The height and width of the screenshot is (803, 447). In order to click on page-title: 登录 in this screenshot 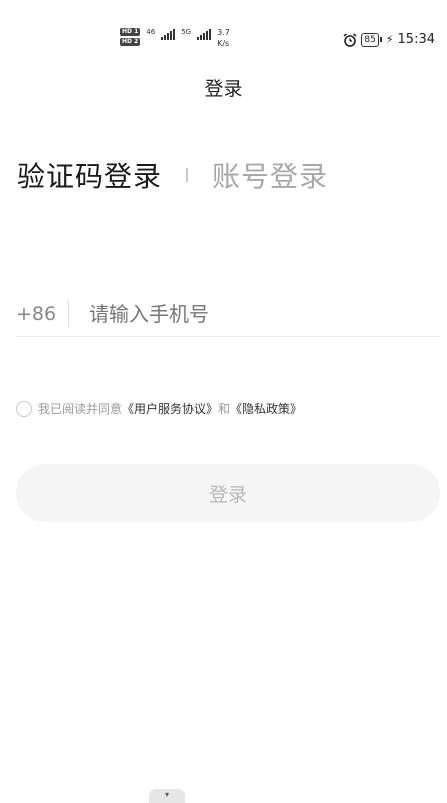, I will do `click(223, 89)`.